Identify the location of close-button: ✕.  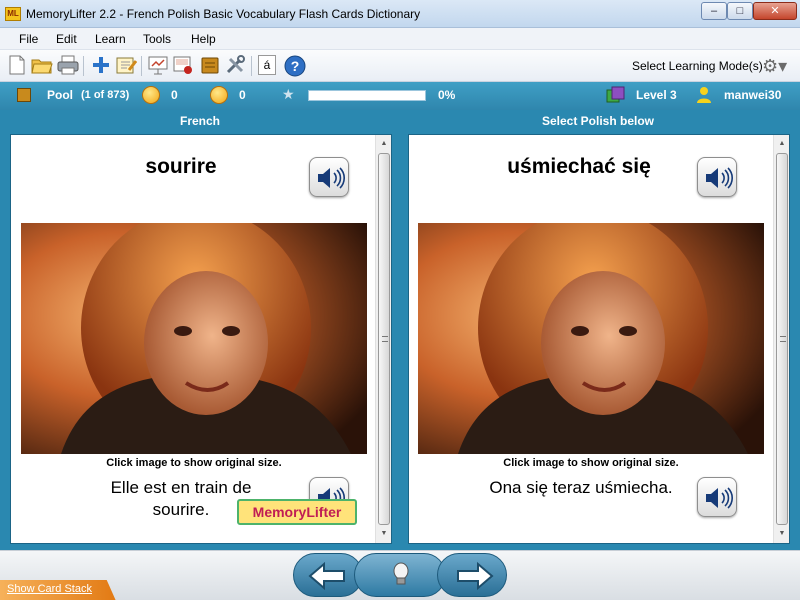
(775, 11).